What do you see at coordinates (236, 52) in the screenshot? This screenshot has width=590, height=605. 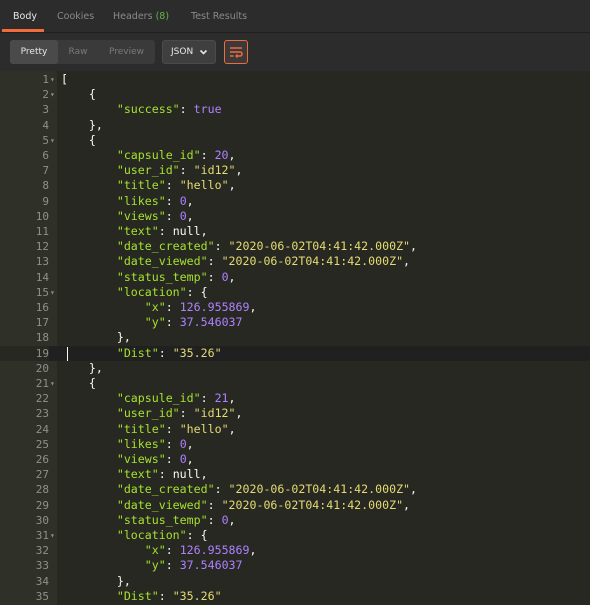 I see `wrap-lines-button` at bounding box center [236, 52].